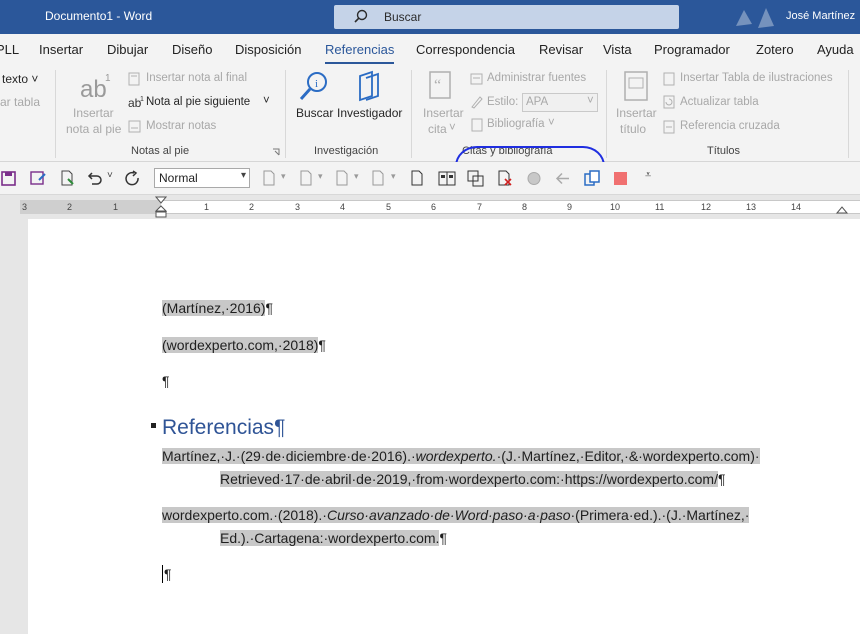  Describe the element at coordinates (516, 124) in the screenshot. I see `bibliography-button: Bibliografía` at that location.